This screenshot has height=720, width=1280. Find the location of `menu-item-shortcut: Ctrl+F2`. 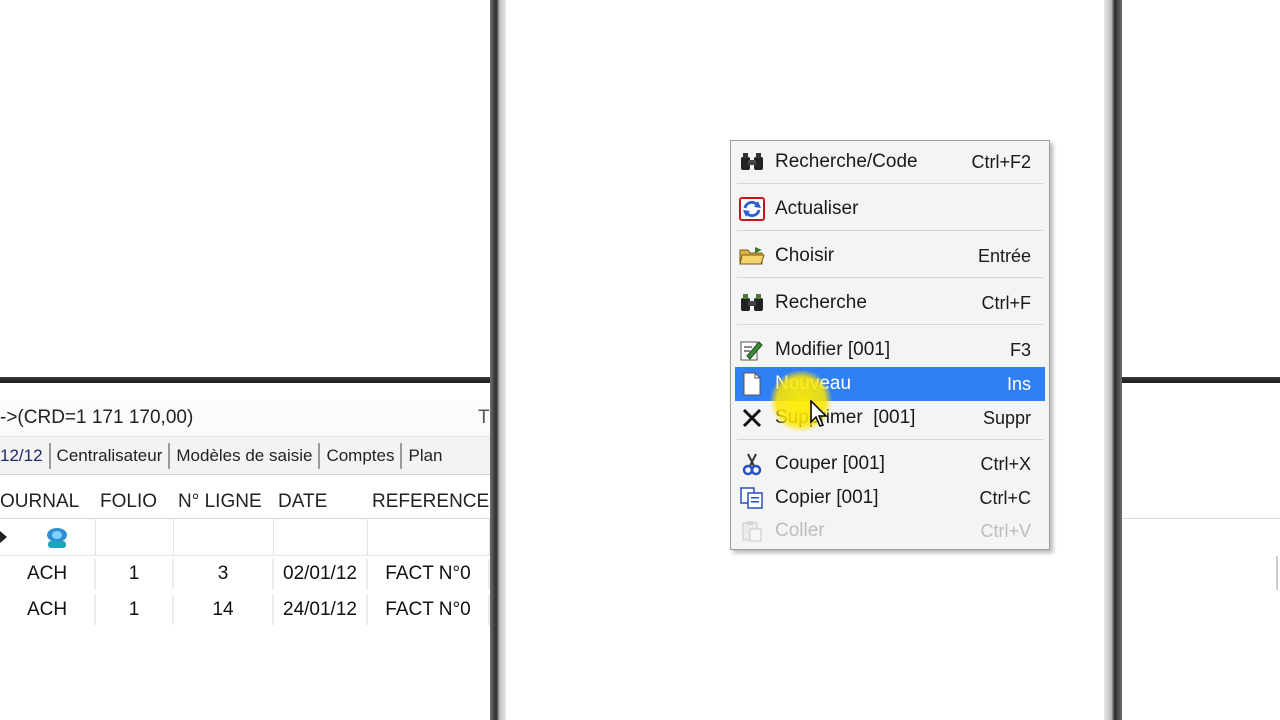

menu-item-shortcut: Ctrl+F2 is located at coordinates (1001, 161).